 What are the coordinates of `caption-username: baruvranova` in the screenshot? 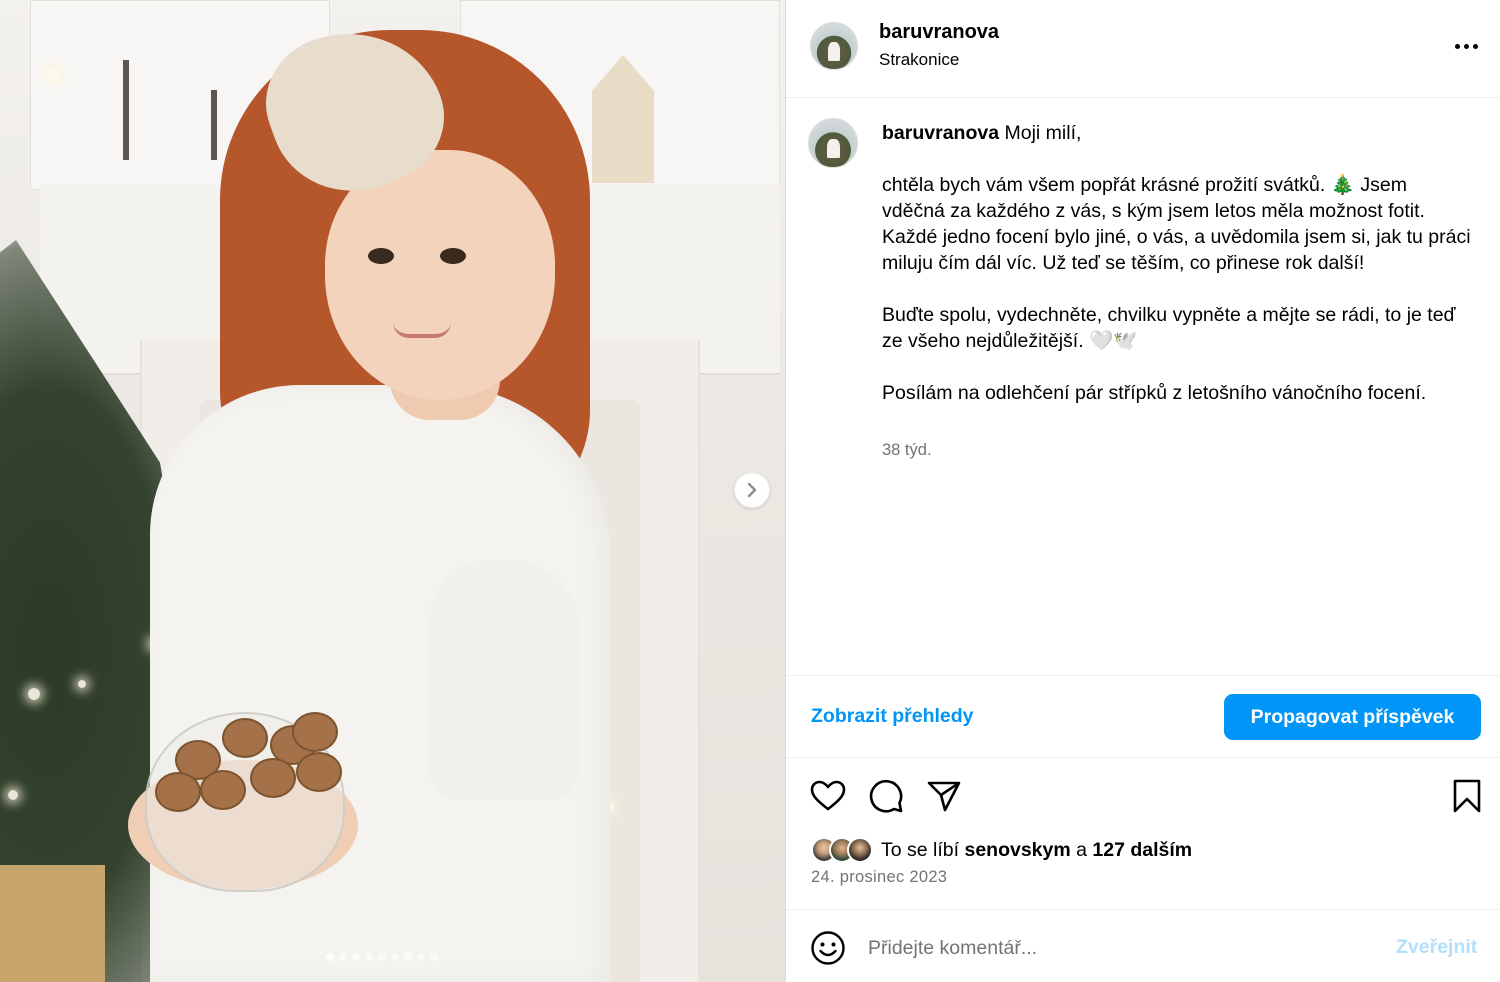 It's located at (940, 133).